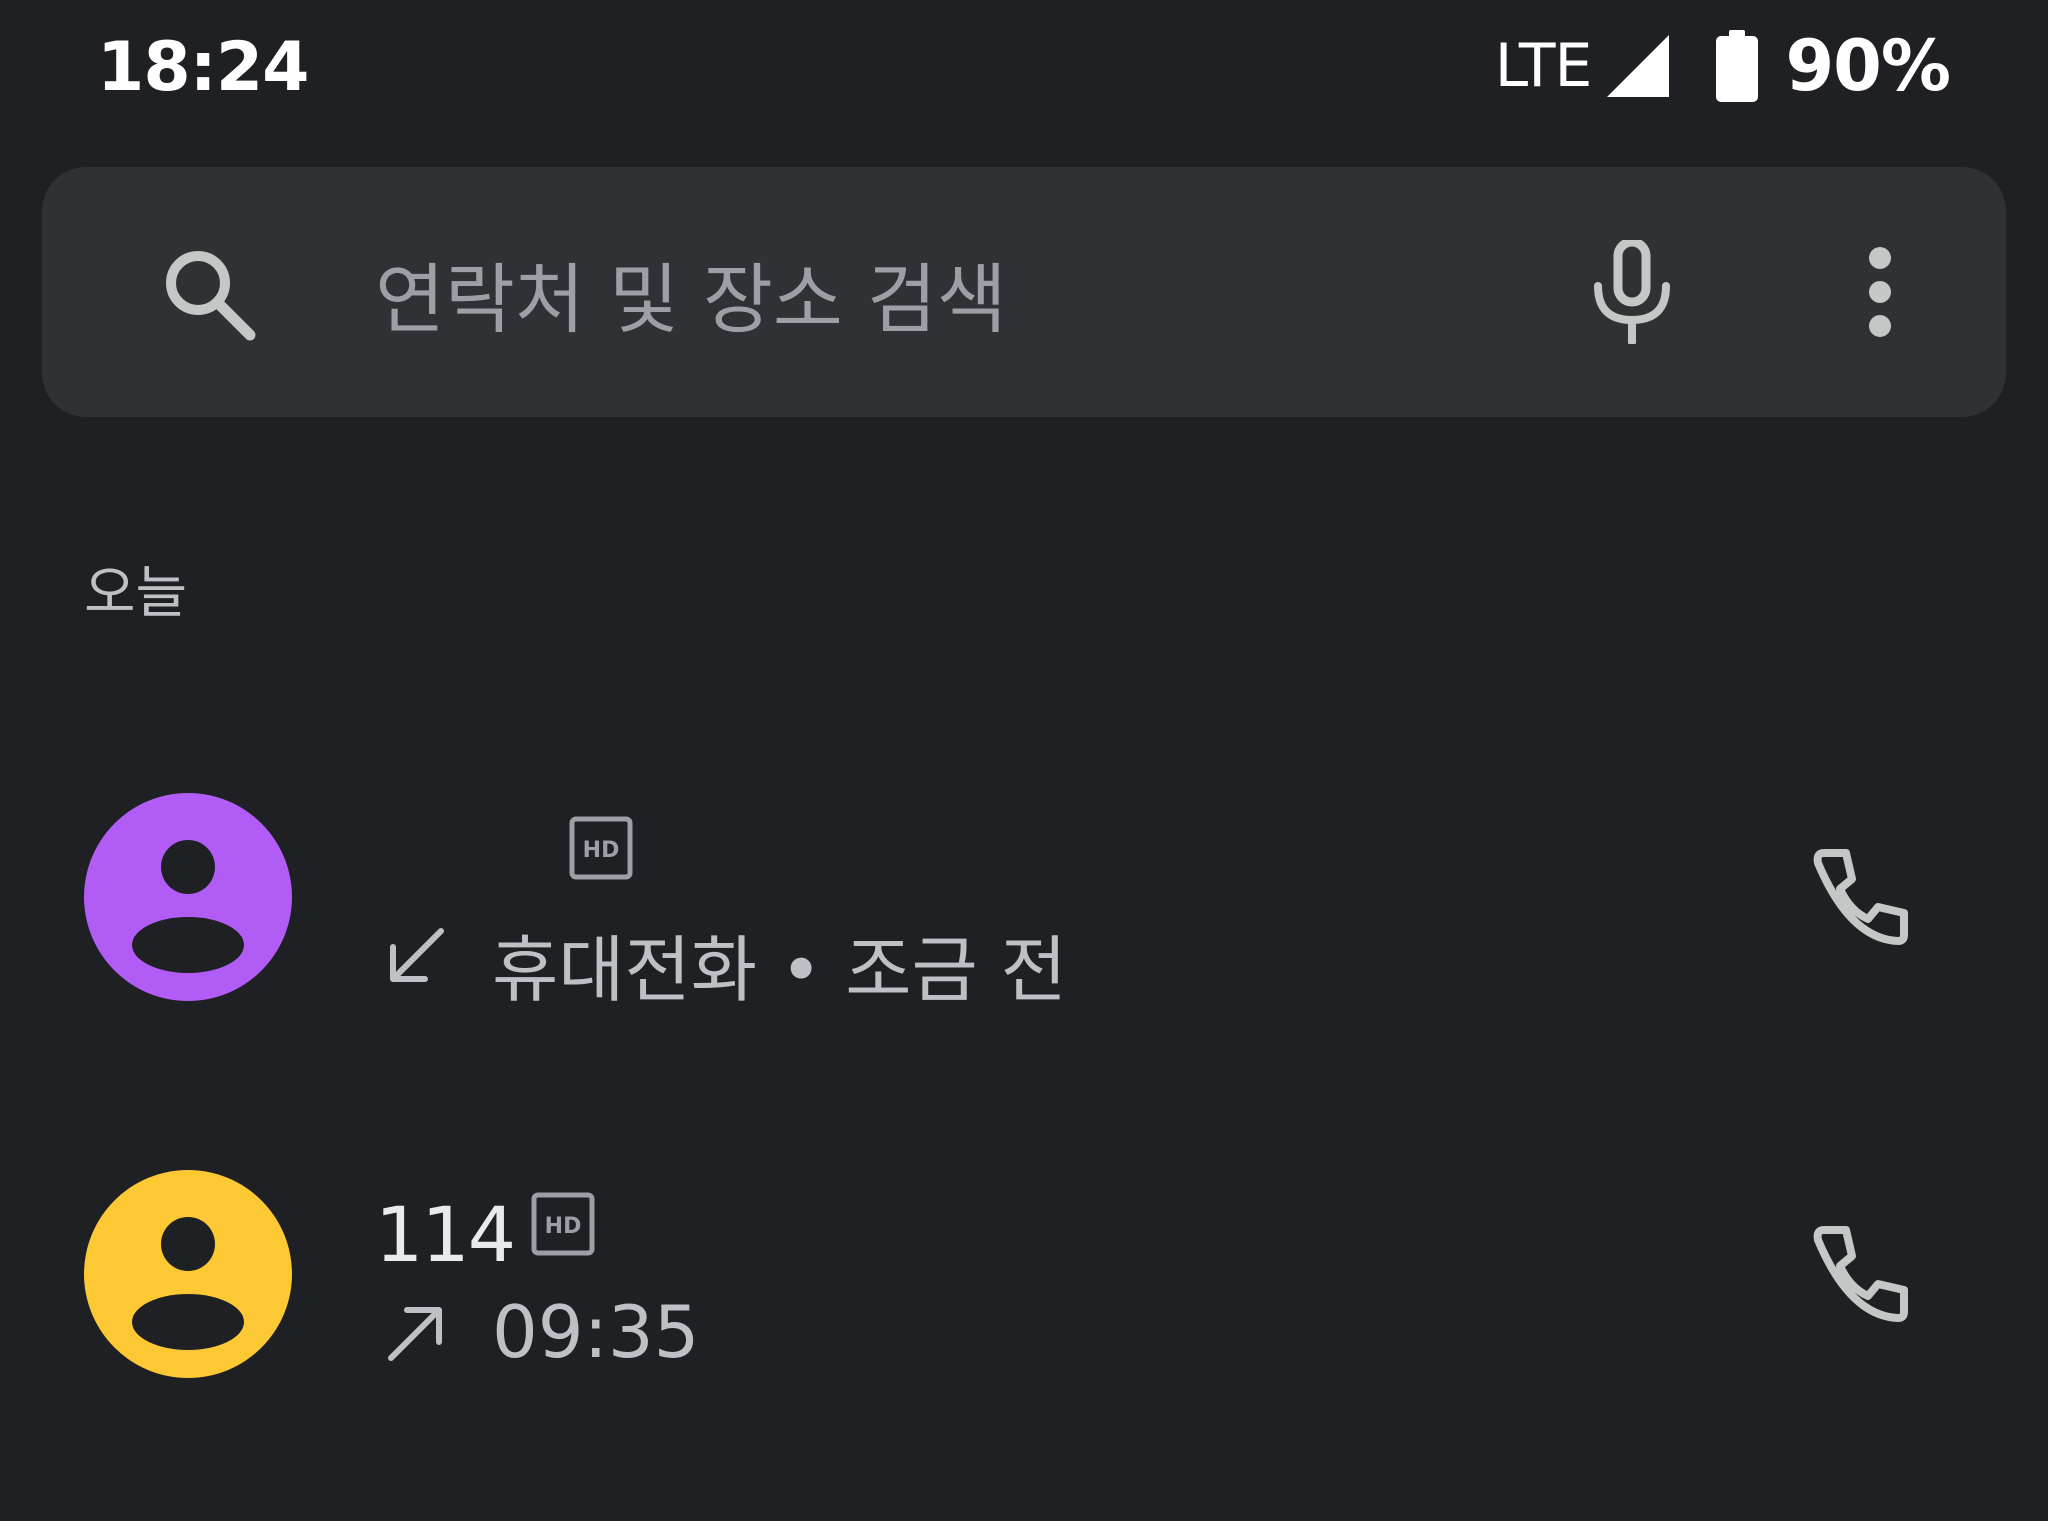  I want to click on signal-icon, so click(1638, 66).